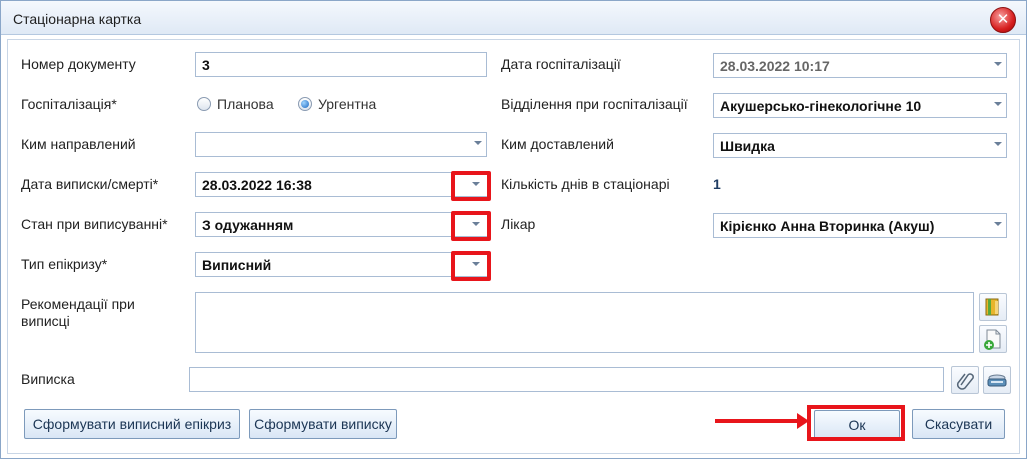 The width and height of the screenshot is (1027, 459). I want to click on doc-number-label: Номер документу, so click(78, 64).